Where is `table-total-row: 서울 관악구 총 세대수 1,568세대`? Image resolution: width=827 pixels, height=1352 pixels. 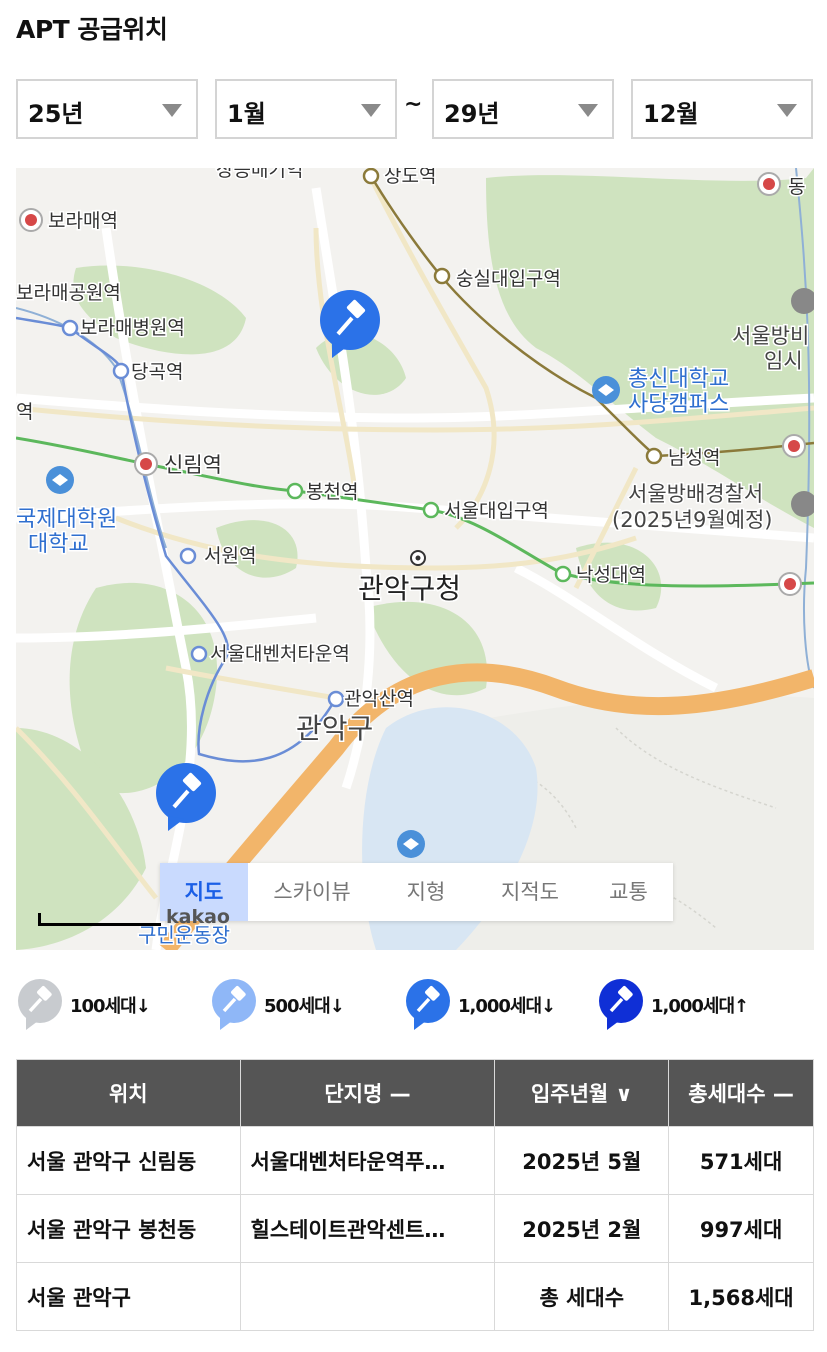 table-total-row: 서울 관악구 총 세대수 1,568세대 is located at coordinates (415, 1296).